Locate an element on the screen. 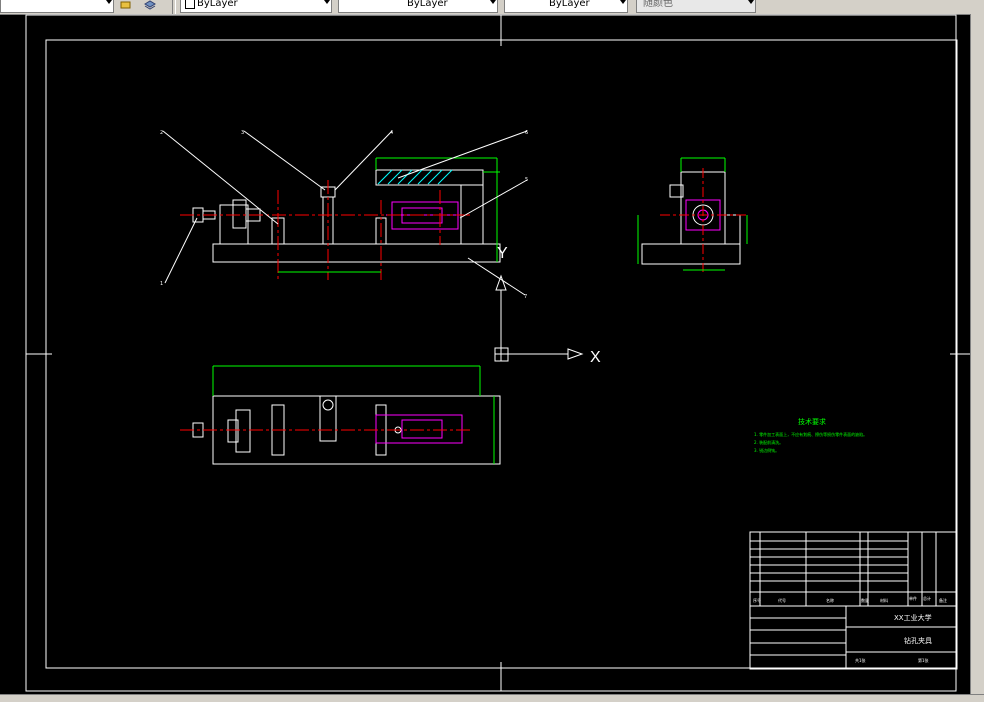  title-block-header: 序号 is located at coordinates (757, 600).